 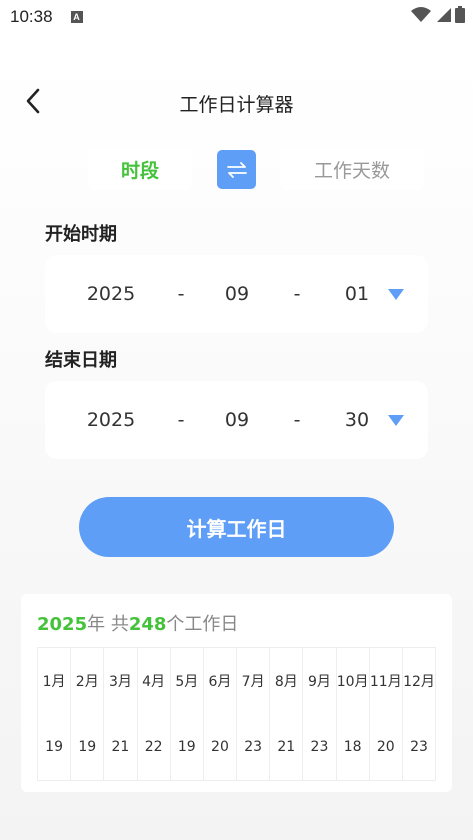 I want to click on page-title: 工作日计算器, so click(x=236, y=105).